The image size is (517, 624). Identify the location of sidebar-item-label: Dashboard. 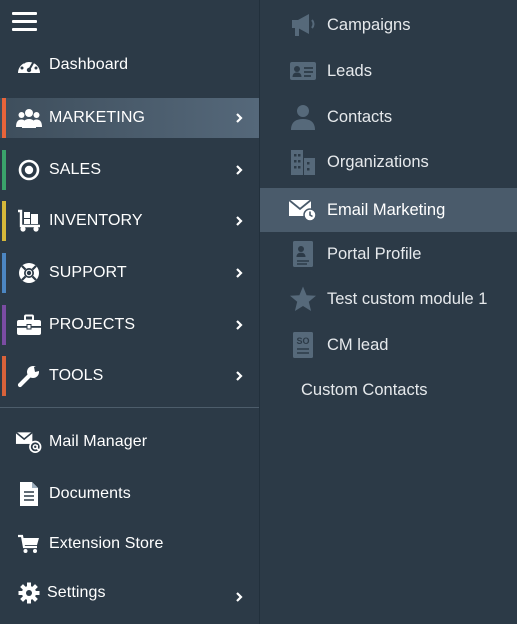
(89, 64).